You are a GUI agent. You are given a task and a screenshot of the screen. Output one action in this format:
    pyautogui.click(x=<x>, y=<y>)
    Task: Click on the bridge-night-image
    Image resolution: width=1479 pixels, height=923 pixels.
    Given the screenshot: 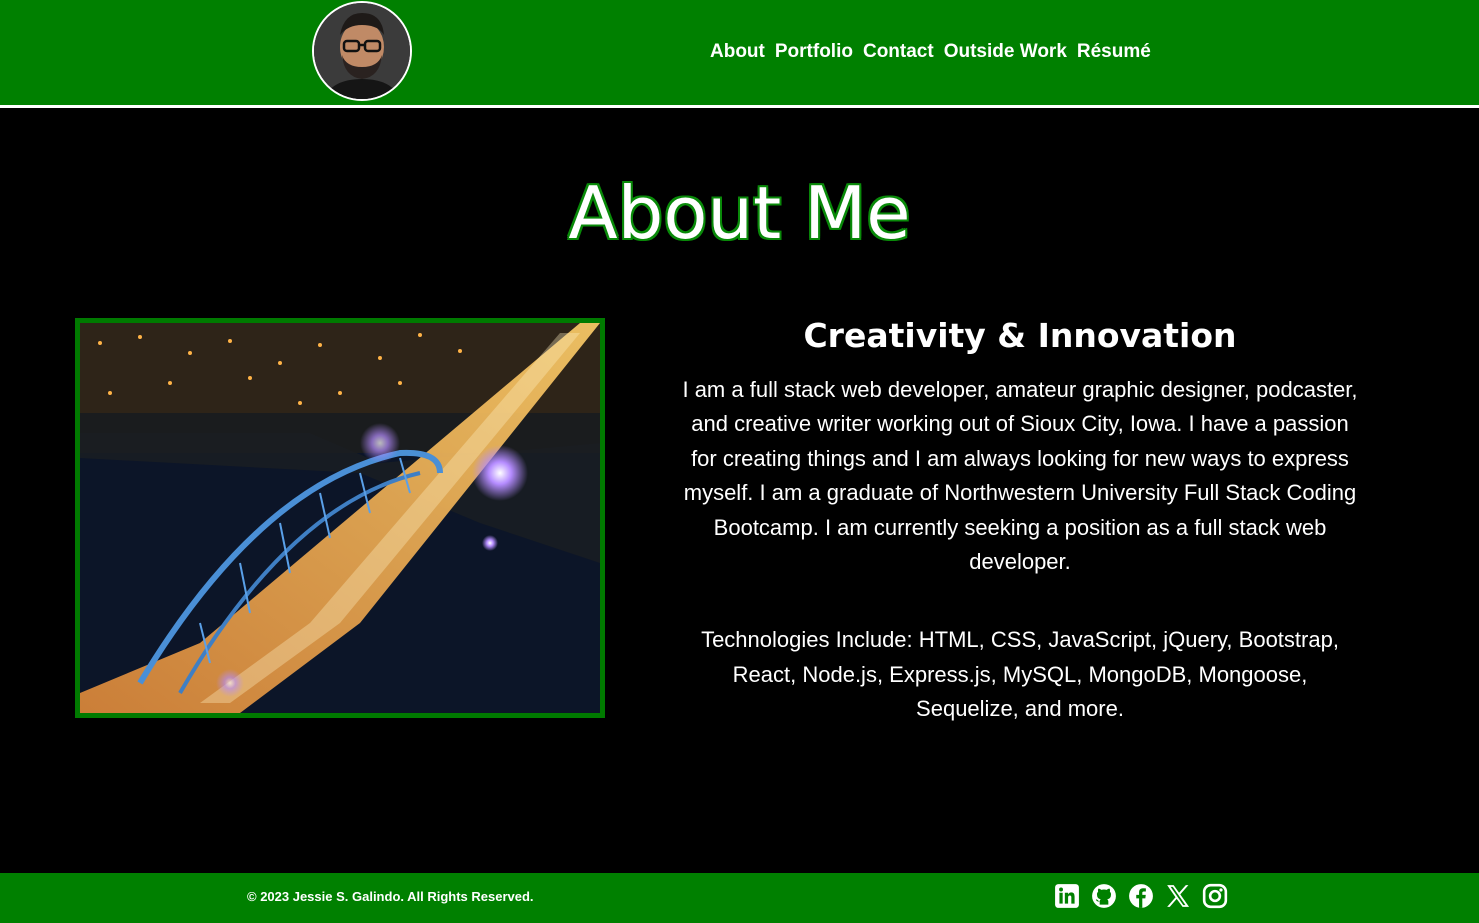 What is the action you would take?
    pyautogui.click(x=340, y=518)
    